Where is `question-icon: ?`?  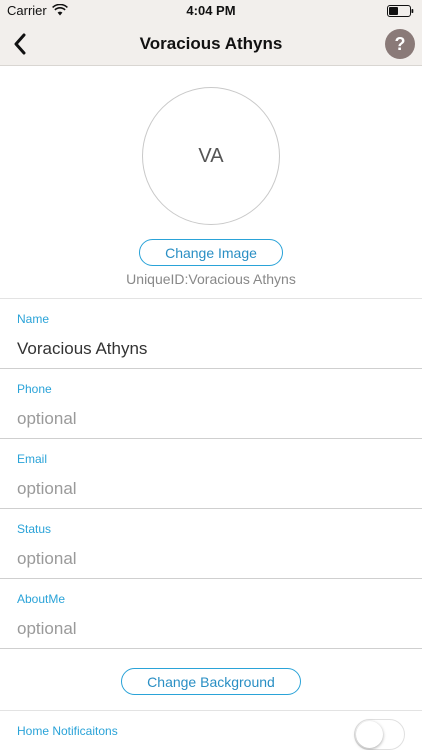
question-icon: ? is located at coordinates (400, 43).